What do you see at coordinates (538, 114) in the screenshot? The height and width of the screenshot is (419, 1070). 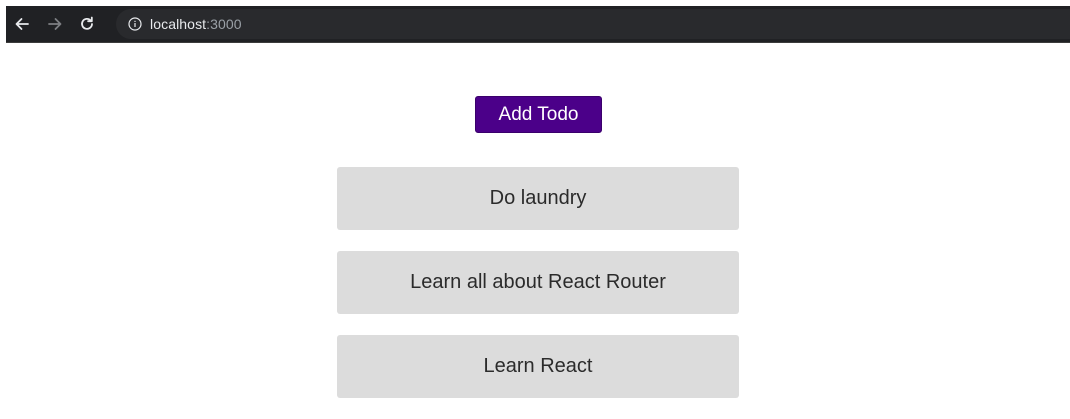 I see `add-todo-button: Add Todo` at bounding box center [538, 114].